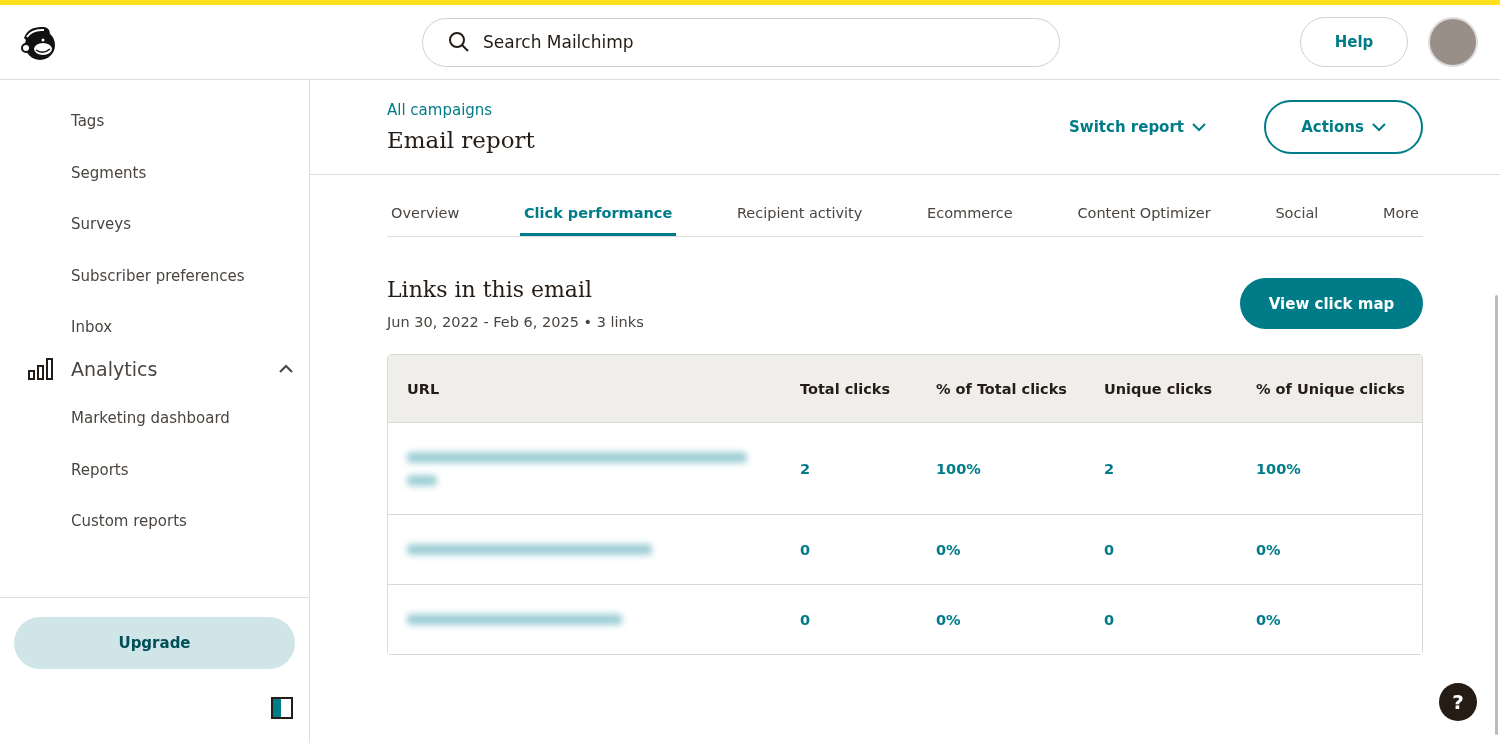 This screenshot has width=1500, height=743. What do you see at coordinates (970, 214) in the screenshot?
I see `tab: Ecommerce` at bounding box center [970, 214].